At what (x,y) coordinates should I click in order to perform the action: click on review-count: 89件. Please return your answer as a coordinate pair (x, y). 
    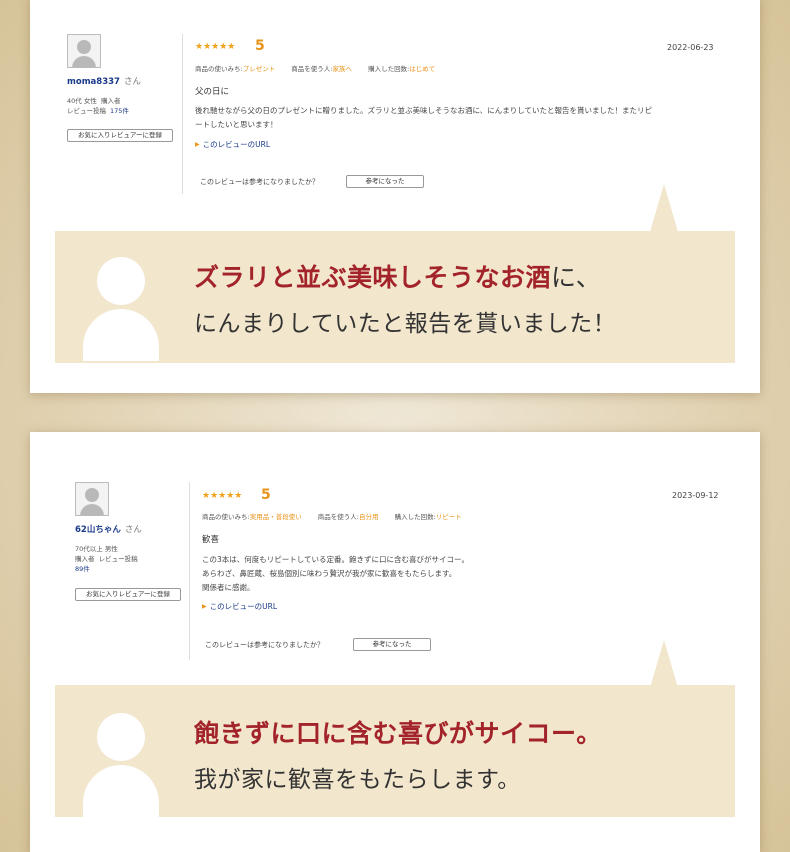
    Looking at the image, I should click on (82, 569).